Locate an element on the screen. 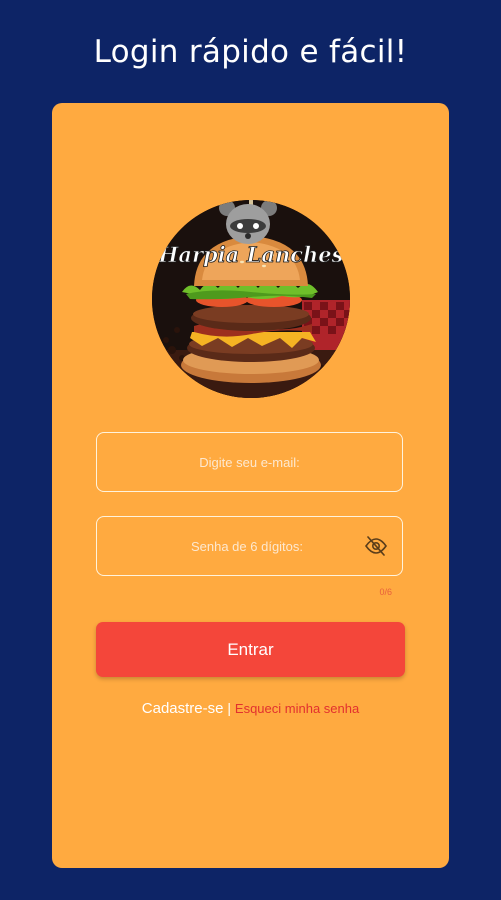  email-field is located at coordinates (249, 462).